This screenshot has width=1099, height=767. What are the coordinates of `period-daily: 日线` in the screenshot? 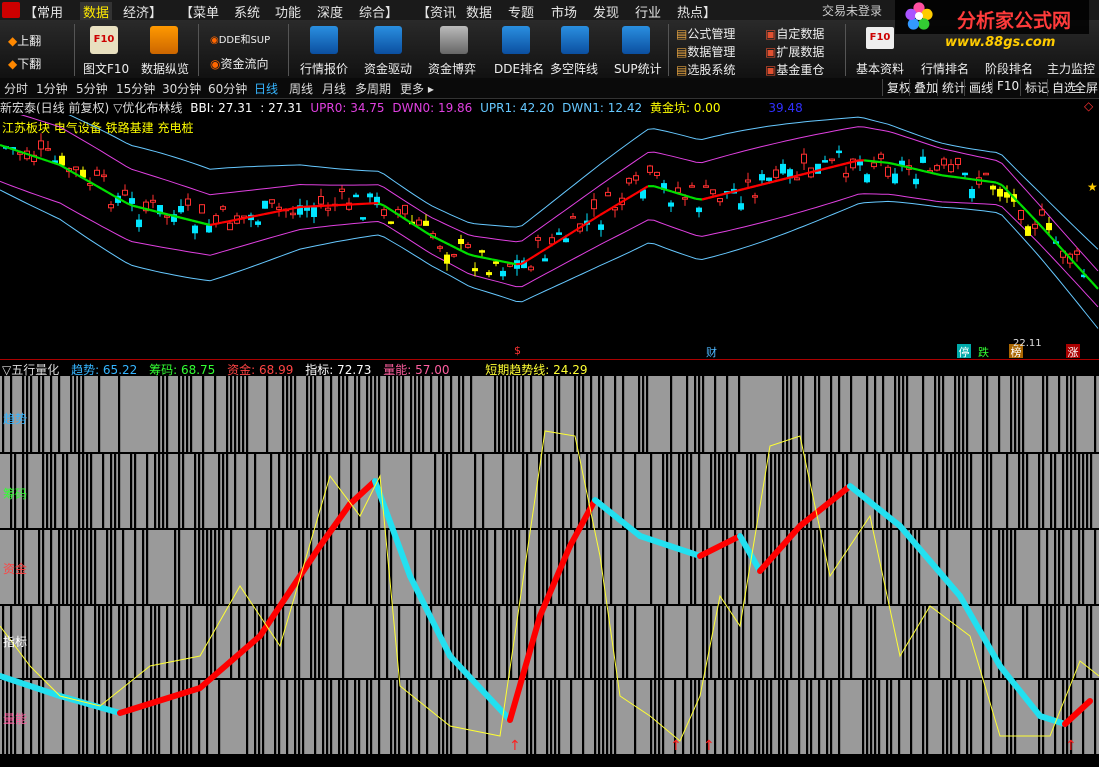 It's located at (266, 88).